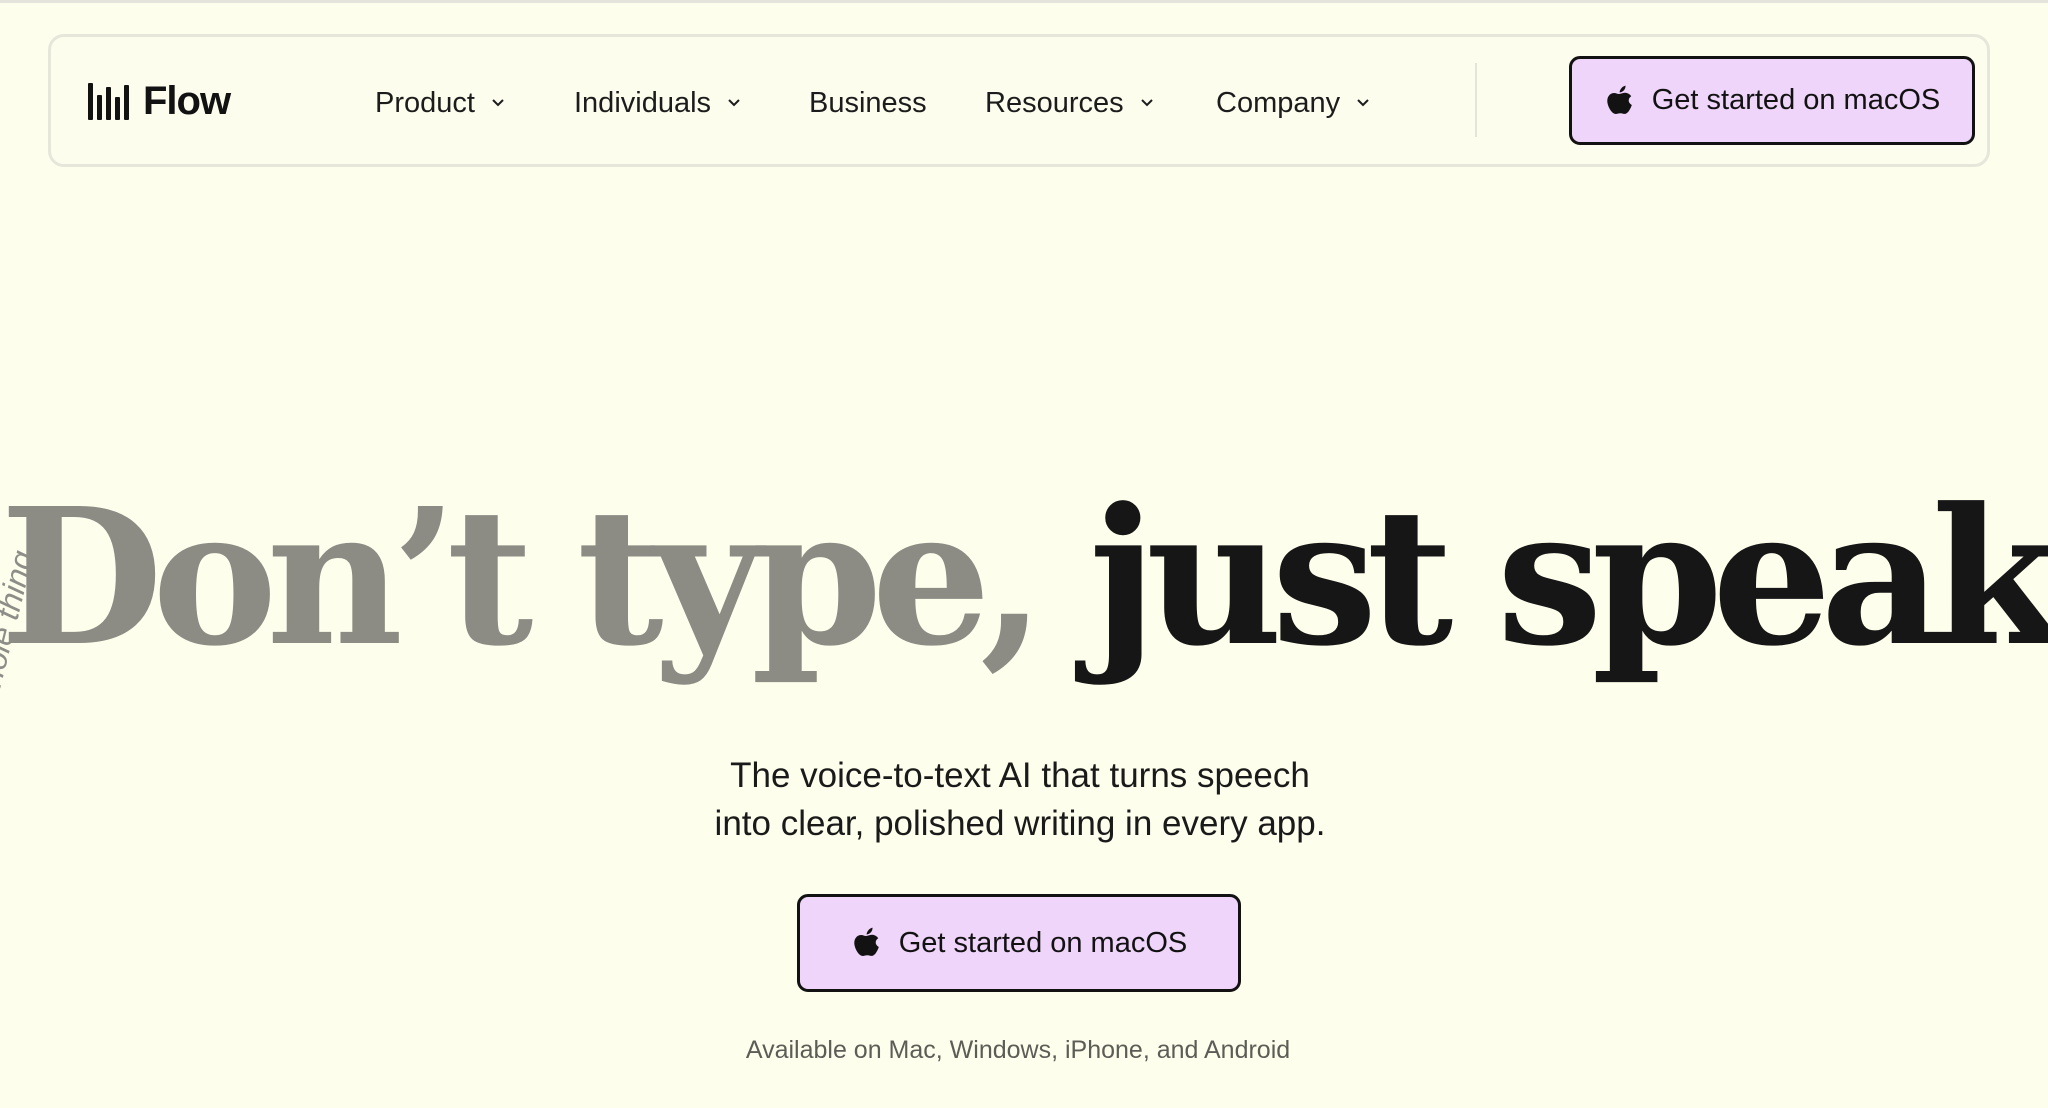 The height and width of the screenshot is (1108, 2048). I want to click on brand-name: Flow, so click(187, 101).